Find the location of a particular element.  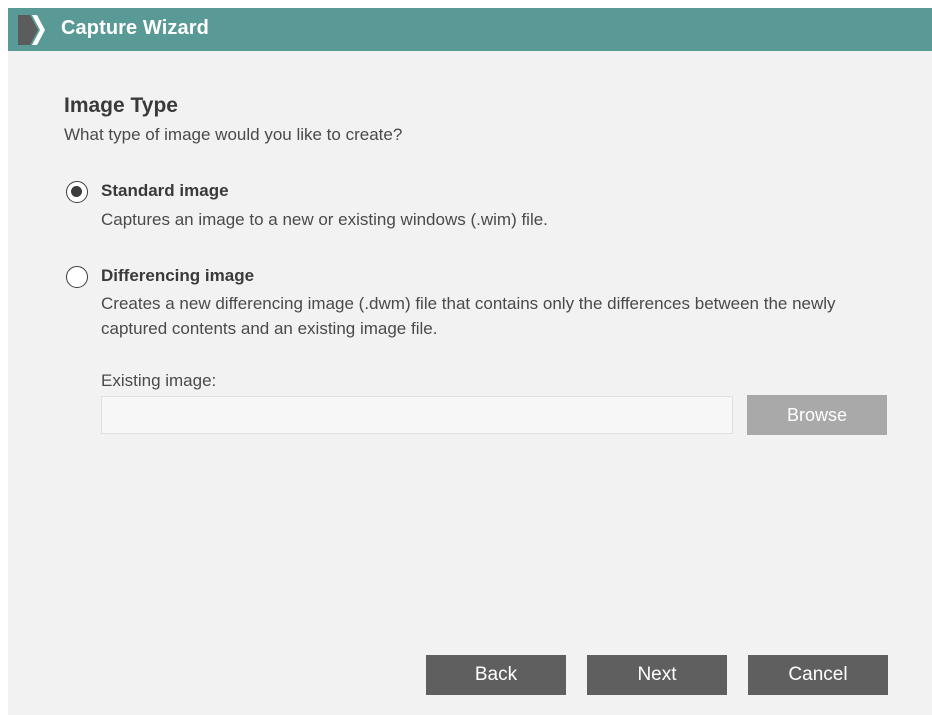

standard-image-radio is located at coordinates (77, 192).